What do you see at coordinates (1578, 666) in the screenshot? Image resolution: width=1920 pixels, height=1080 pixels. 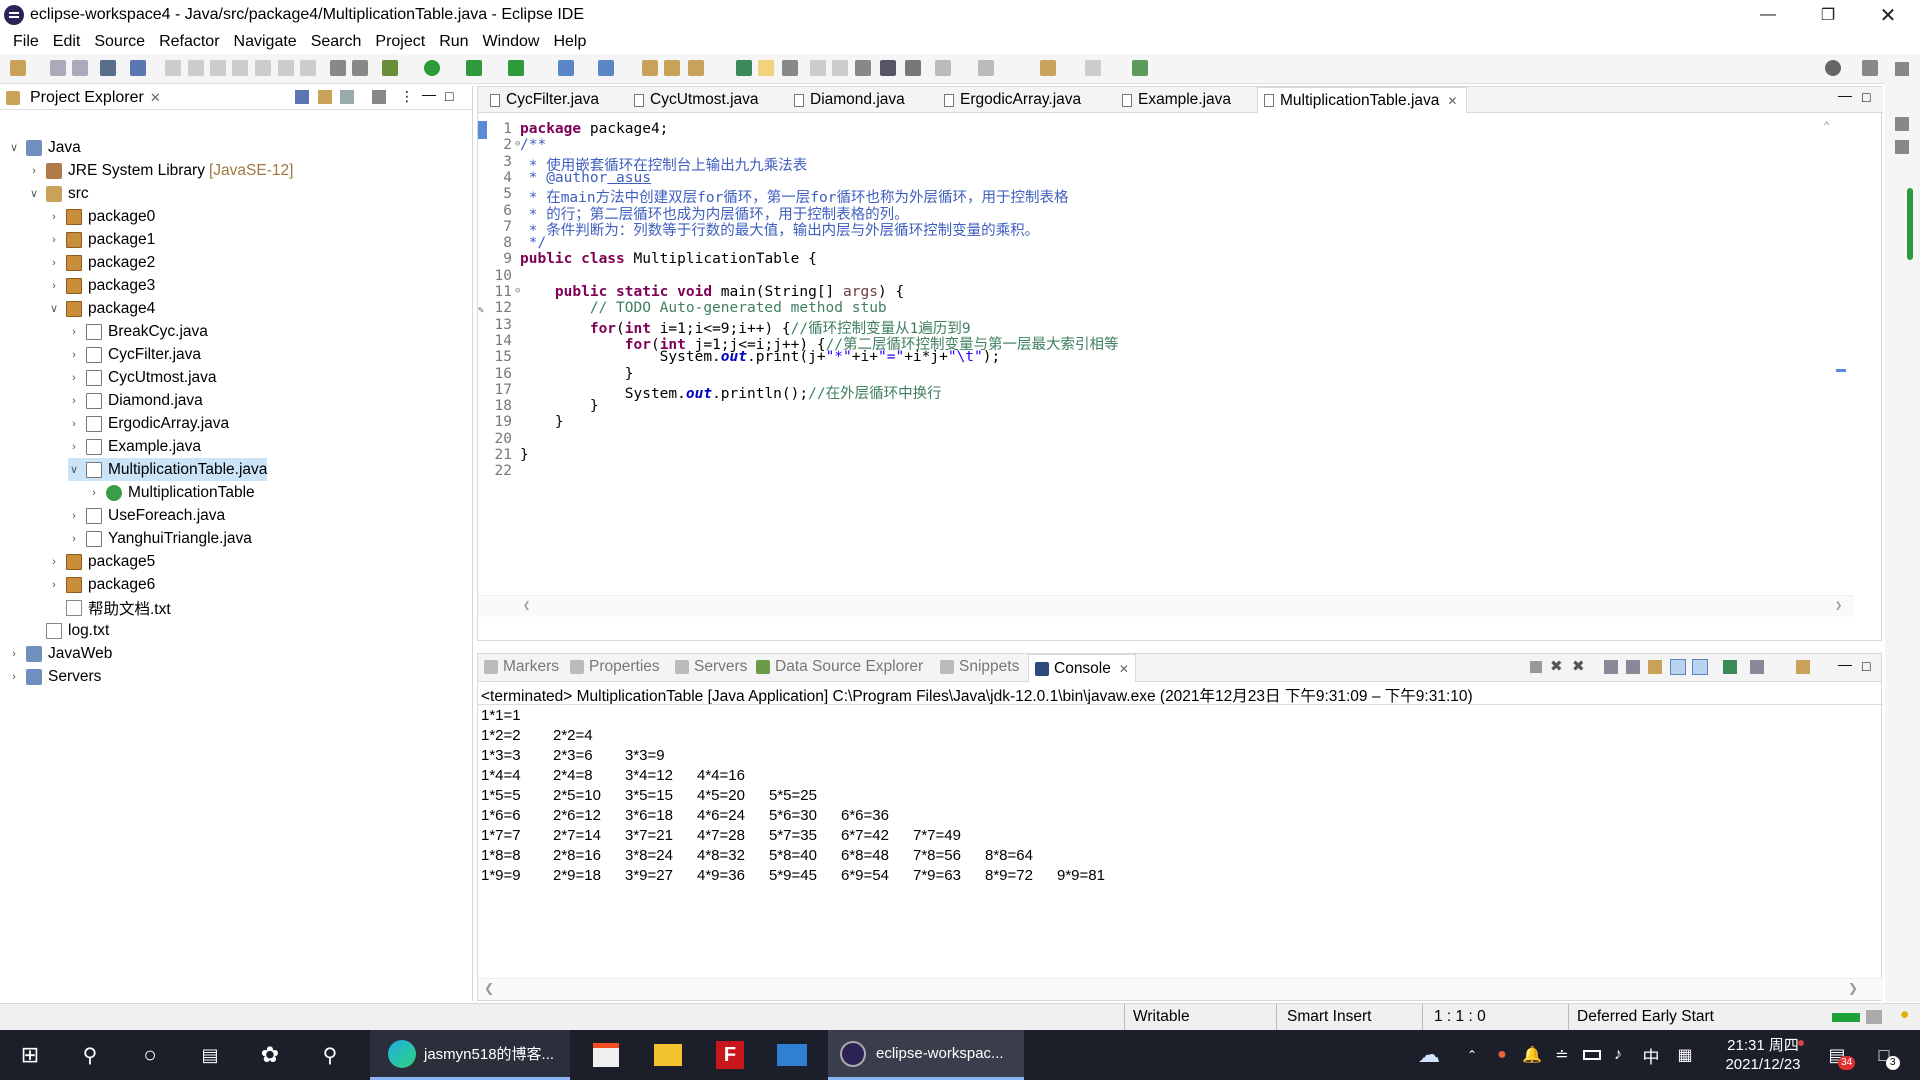 I see `remove-all-launches-icon: ✖` at bounding box center [1578, 666].